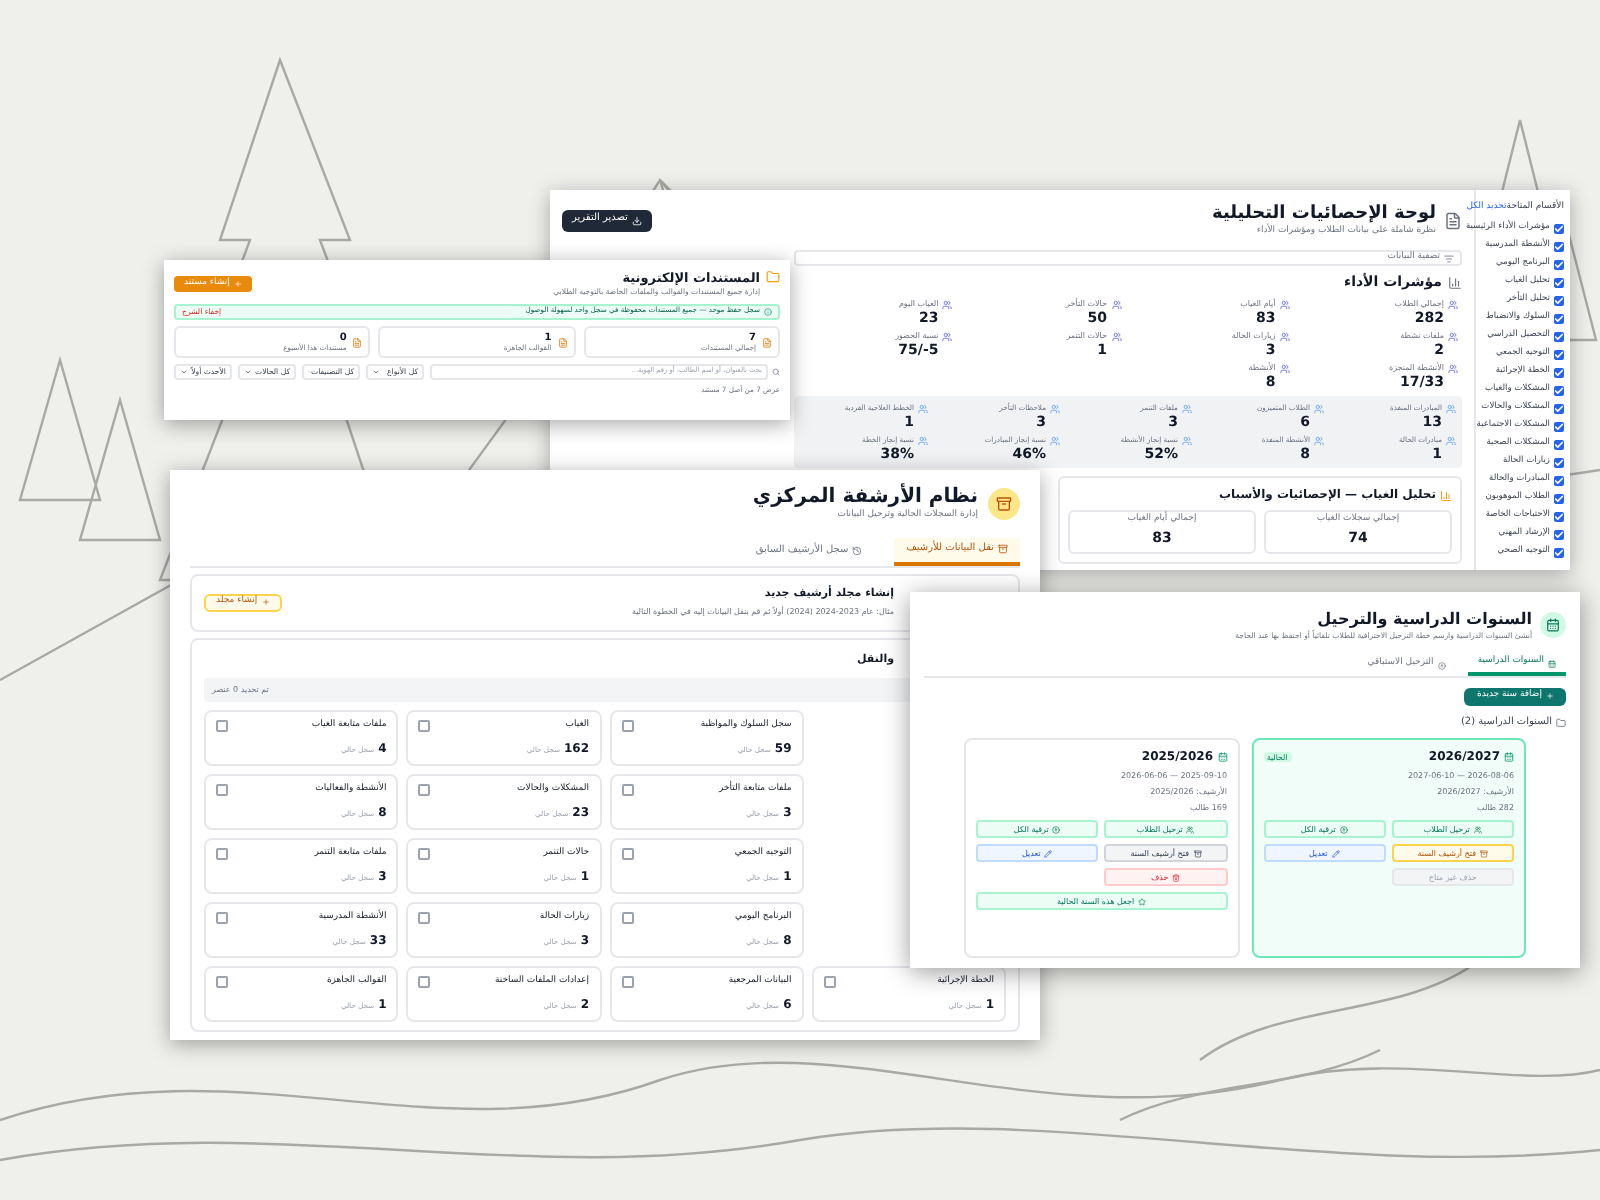 This screenshot has height=1200, width=1600. What do you see at coordinates (1449, 258) in the screenshot?
I see `filter-icon` at bounding box center [1449, 258].